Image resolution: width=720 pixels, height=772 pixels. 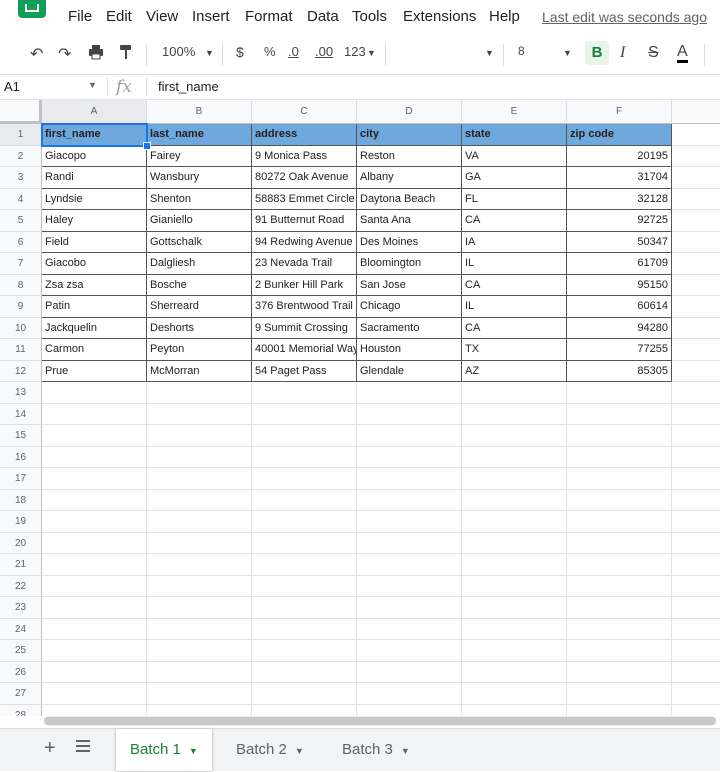 What do you see at coordinates (80, 16) in the screenshot?
I see `menu-file: File` at bounding box center [80, 16].